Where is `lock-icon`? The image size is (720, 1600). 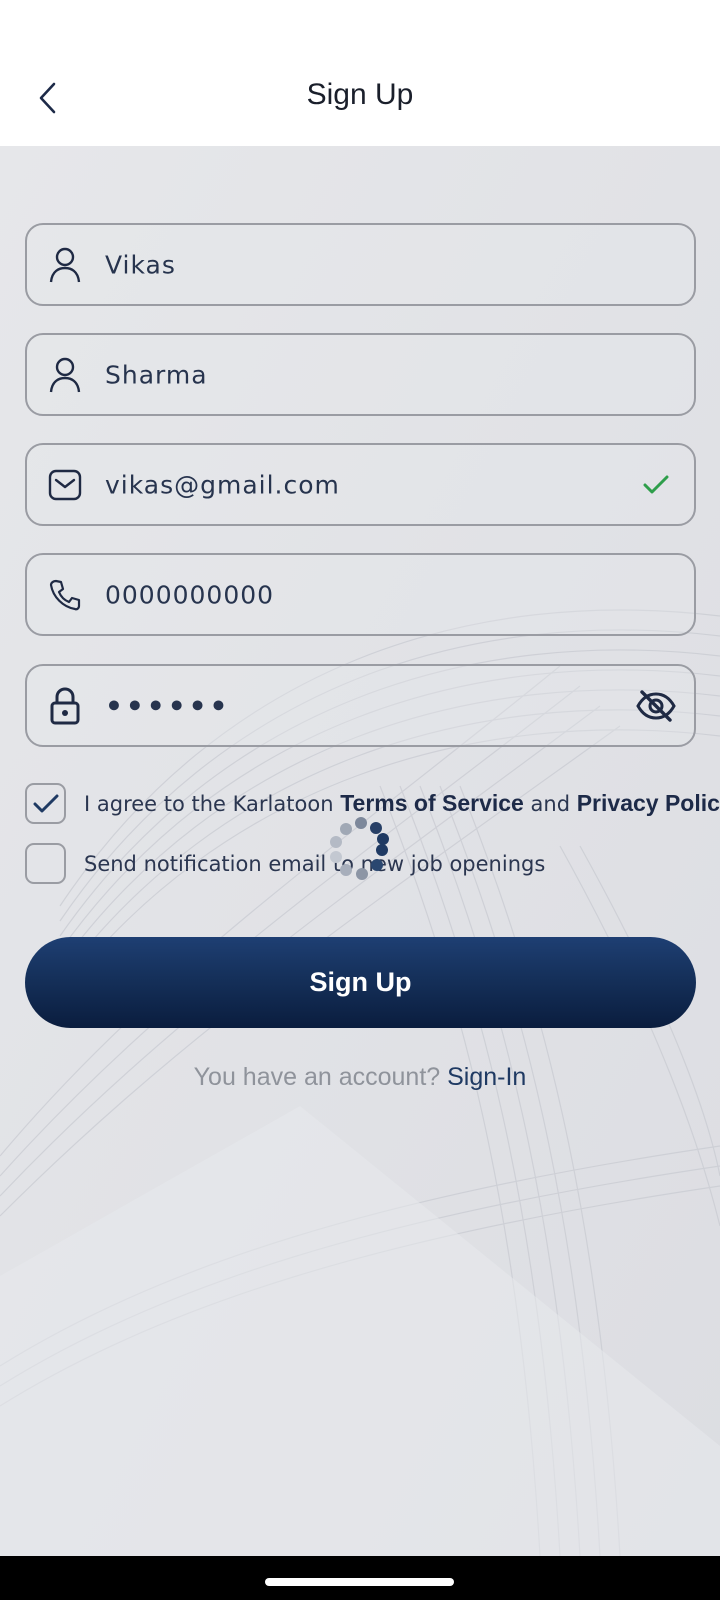
lock-icon is located at coordinates (65, 705).